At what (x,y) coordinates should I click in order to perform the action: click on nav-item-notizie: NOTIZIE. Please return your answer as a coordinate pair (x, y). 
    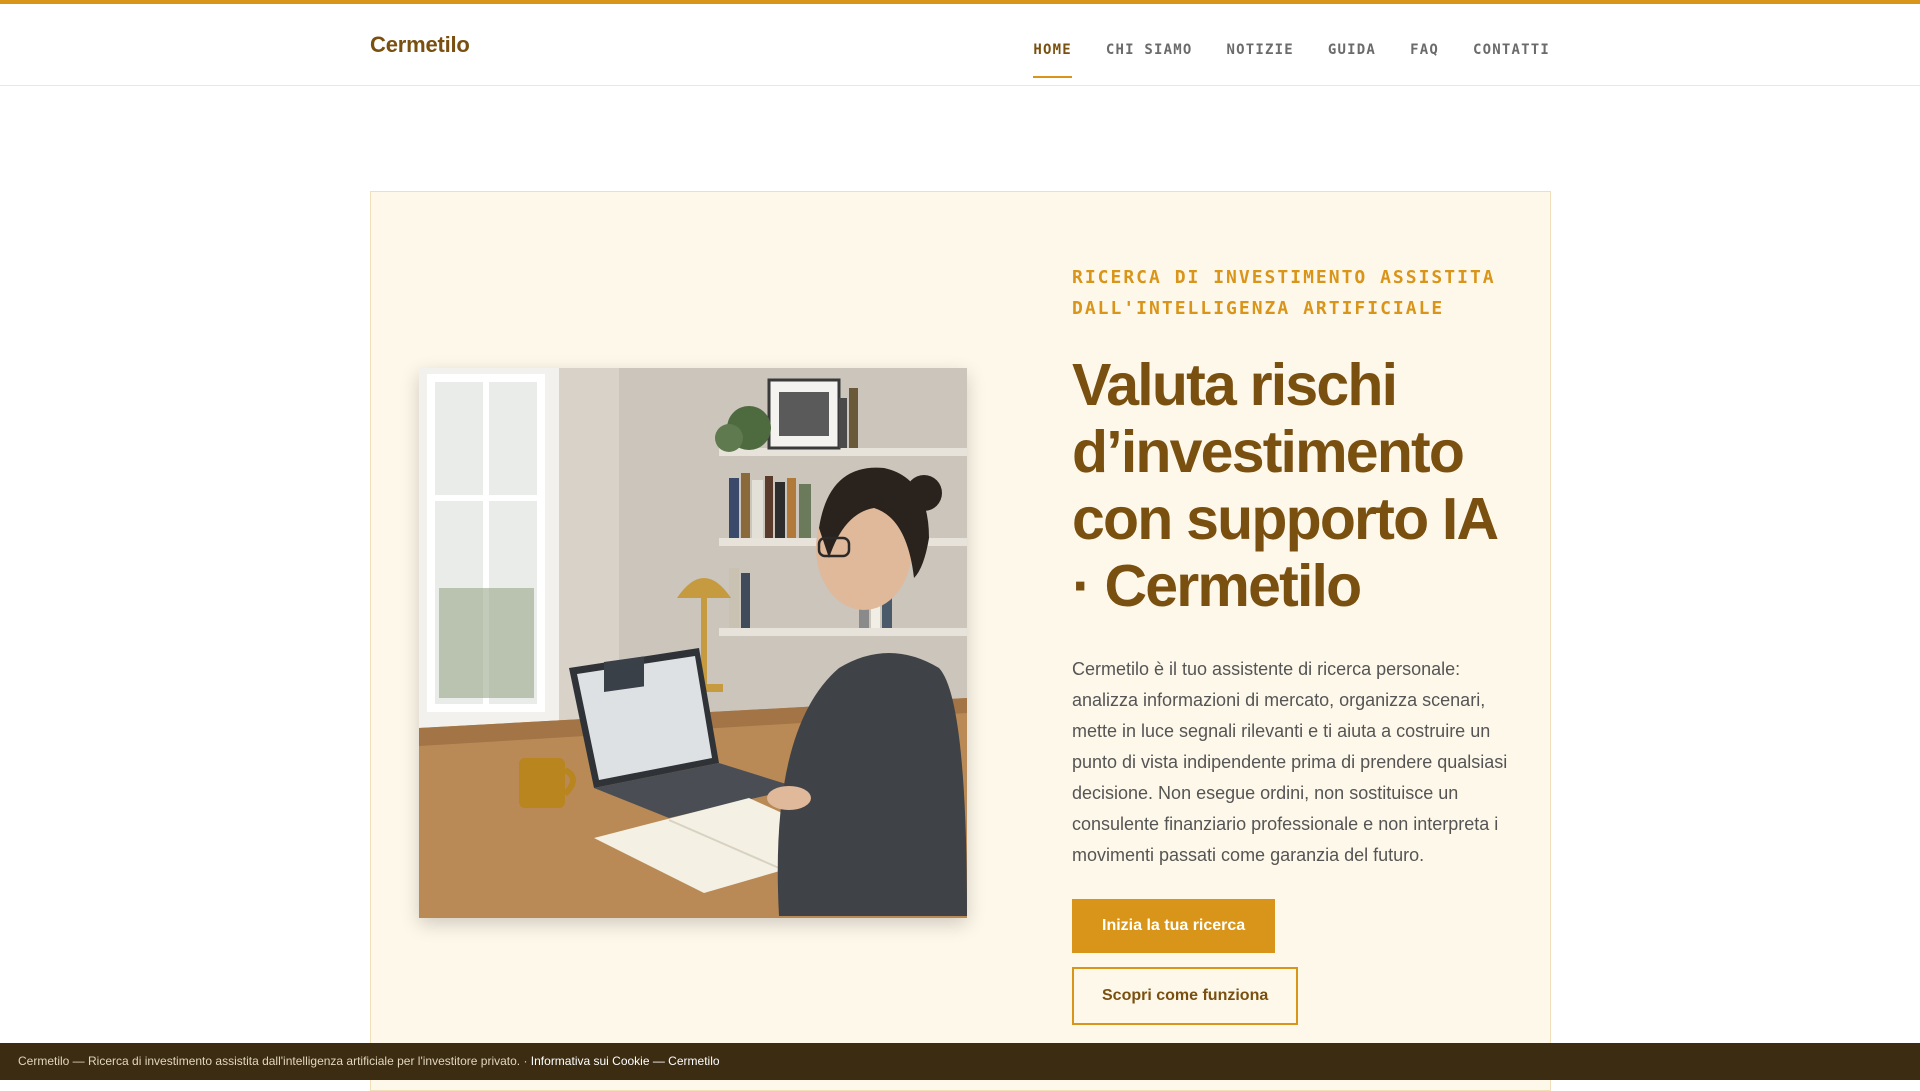
    Looking at the image, I should click on (1260, 60).